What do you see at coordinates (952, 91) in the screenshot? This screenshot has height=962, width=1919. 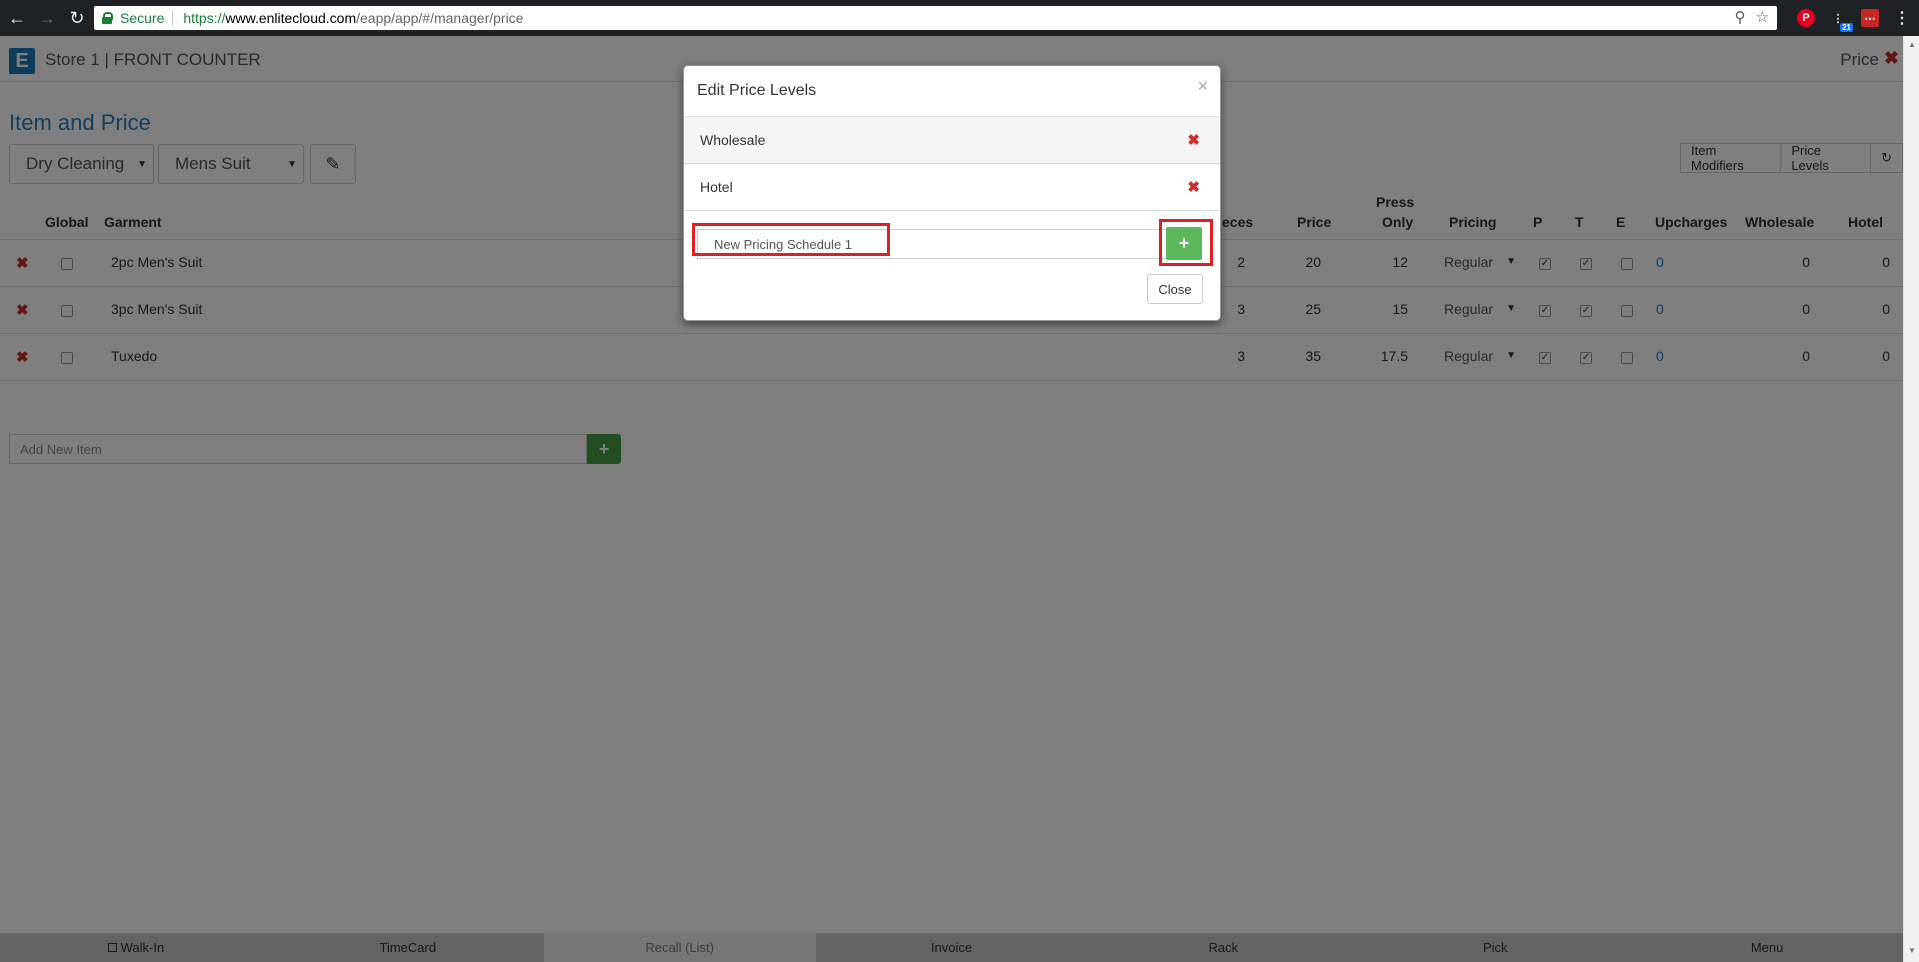 I see `modal-header: Edit Price Levels ×` at bounding box center [952, 91].